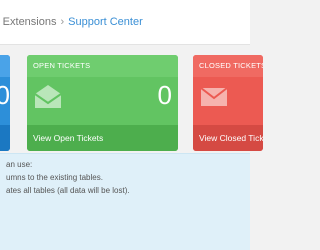 This screenshot has width=320, height=250. What do you see at coordinates (54, 177) in the screenshot?
I see `info-line: umns to the existing tables.` at bounding box center [54, 177].